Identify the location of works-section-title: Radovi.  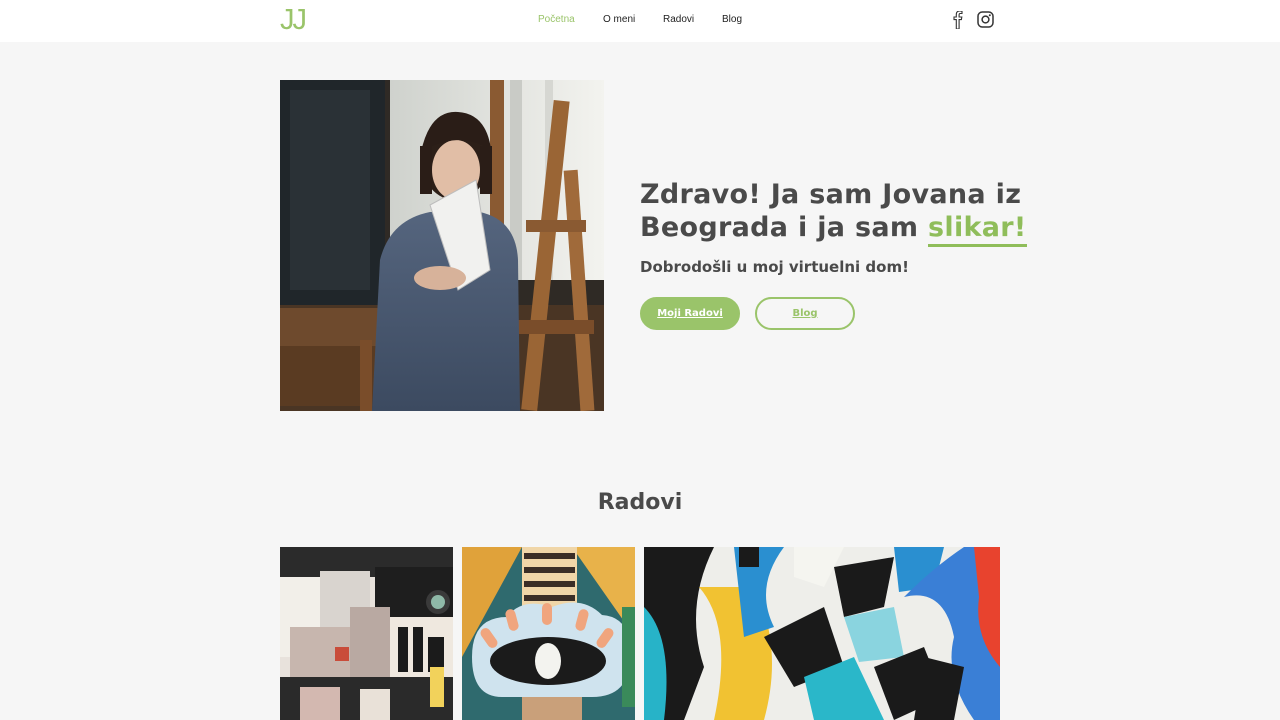
(640, 502).